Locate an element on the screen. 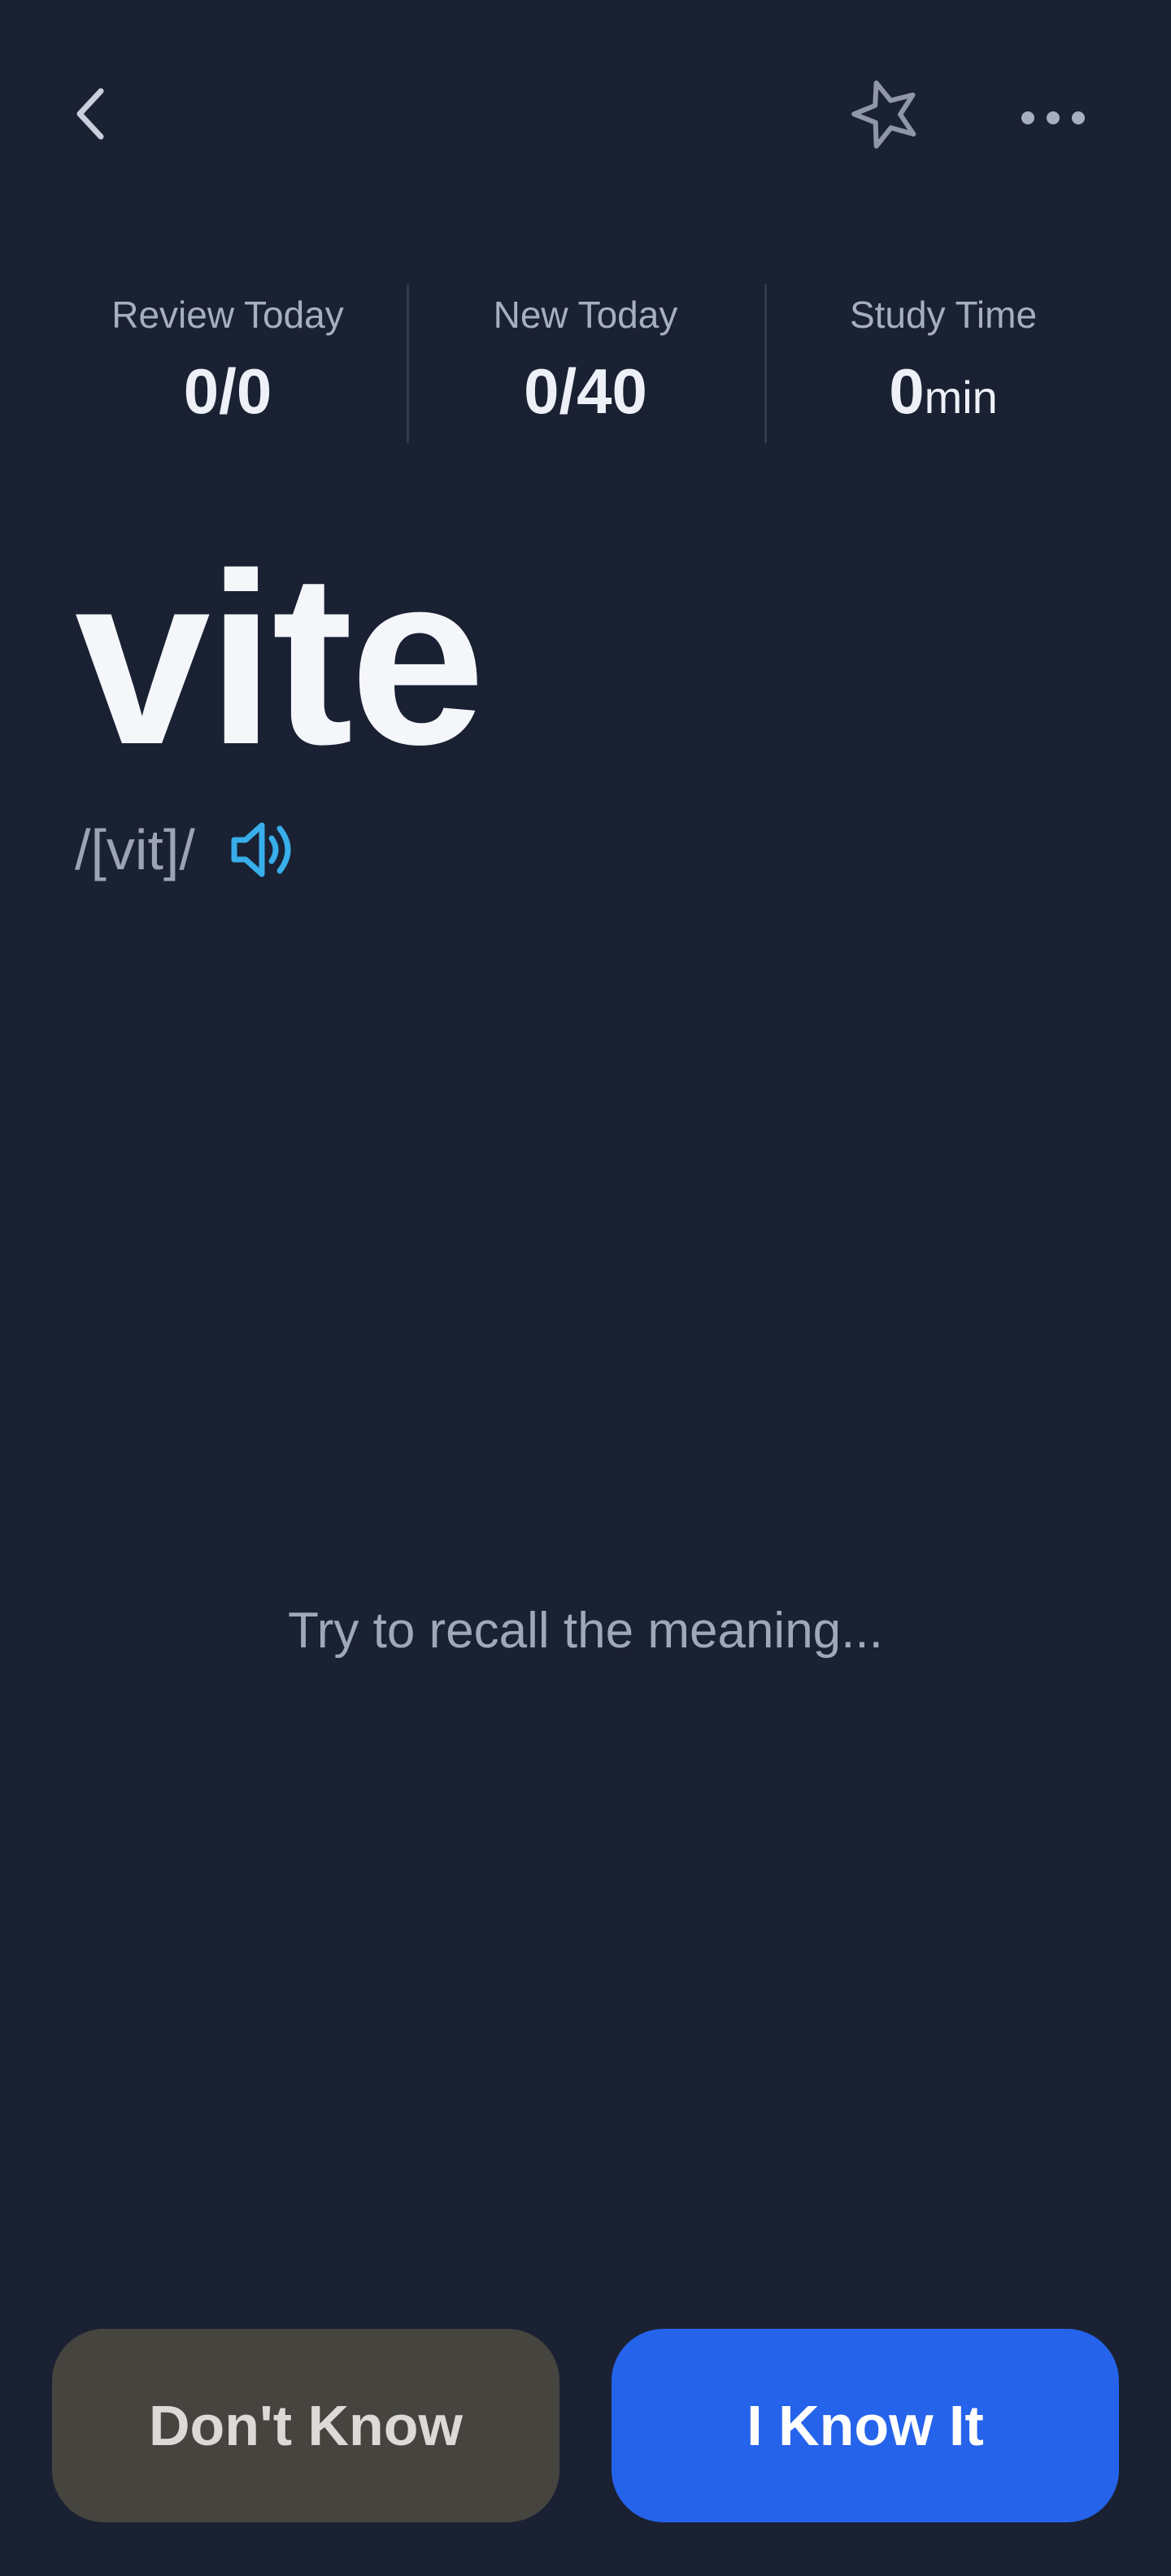 This screenshot has width=1171, height=2576. stat-number: 0/0 is located at coordinates (228, 391).